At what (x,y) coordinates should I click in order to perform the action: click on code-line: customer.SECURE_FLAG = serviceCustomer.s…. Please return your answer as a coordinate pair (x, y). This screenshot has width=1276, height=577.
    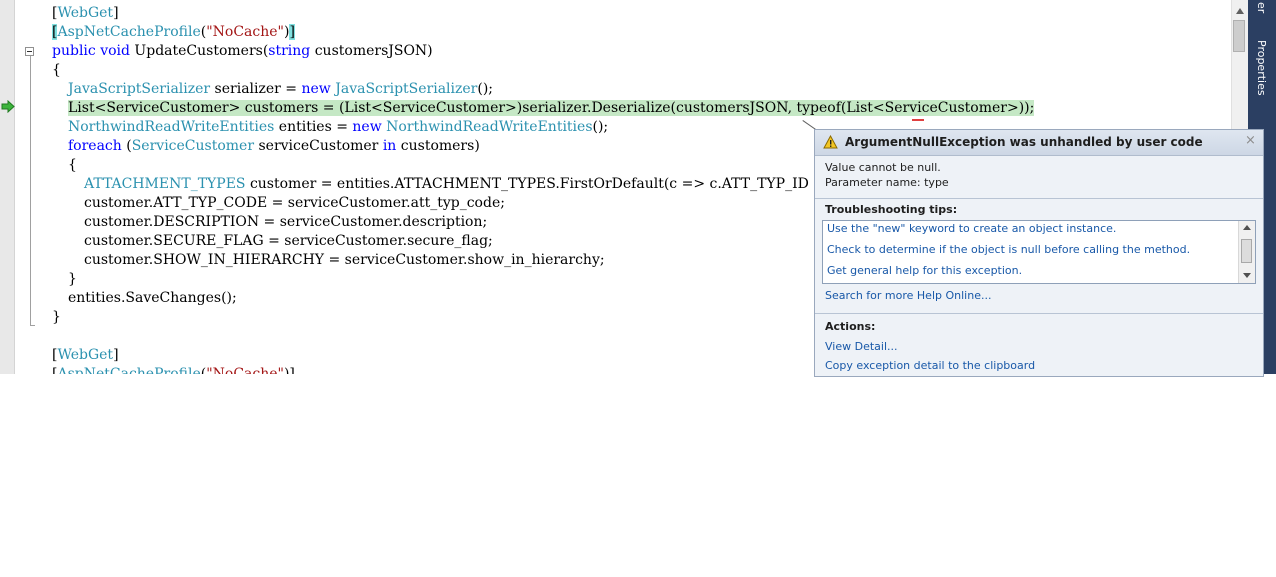
    Looking at the image, I should click on (288, 241).